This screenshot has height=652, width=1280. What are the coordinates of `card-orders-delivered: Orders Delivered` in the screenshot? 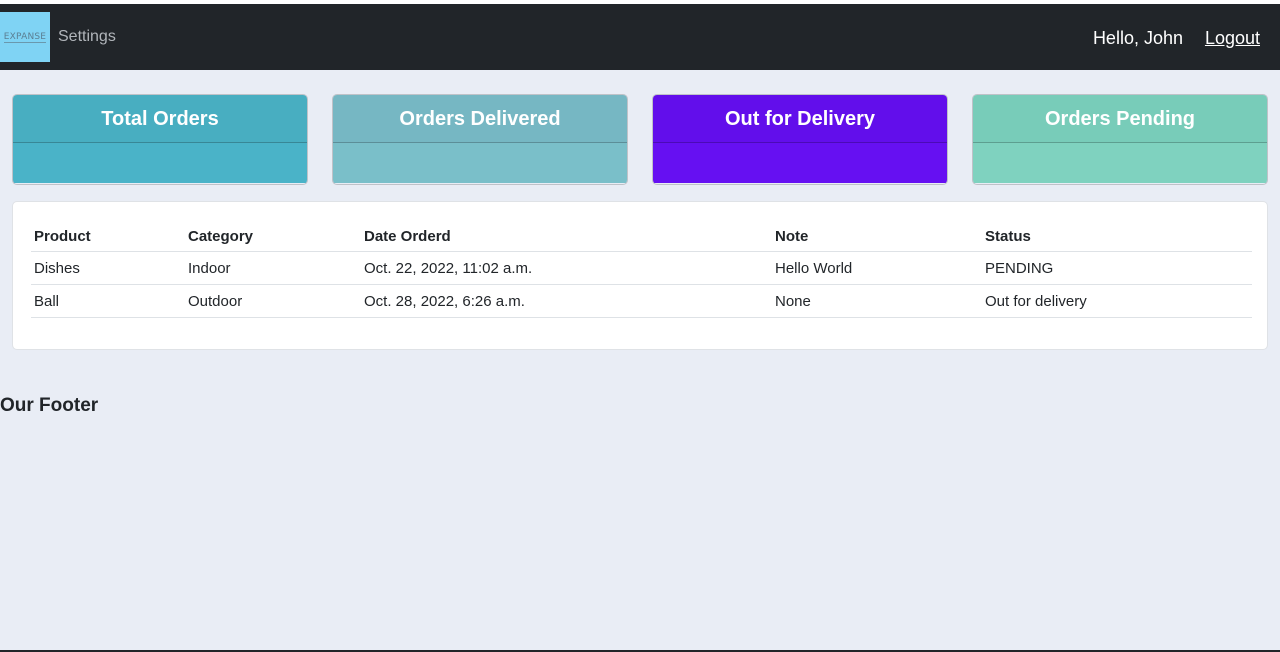 It's located at (480, 139).